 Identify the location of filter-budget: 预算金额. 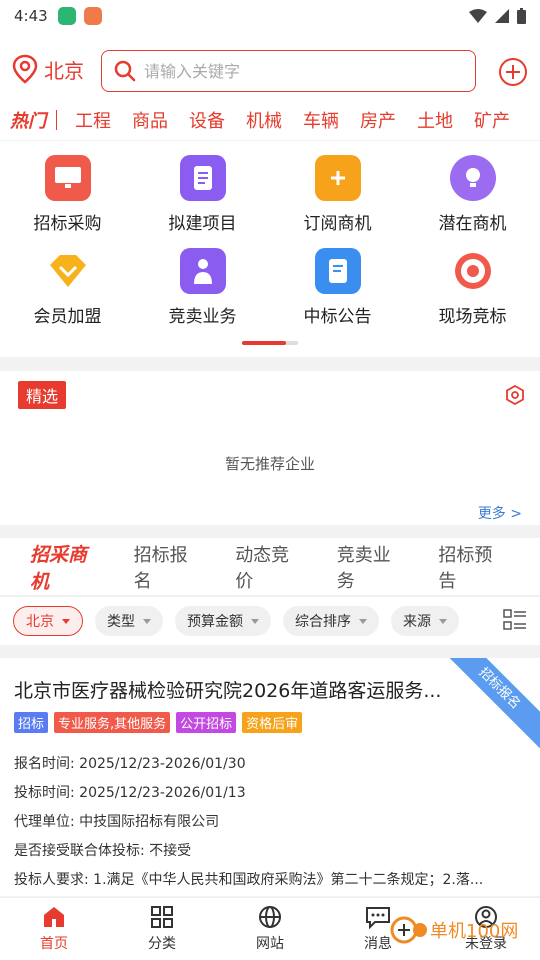
(223, 621).